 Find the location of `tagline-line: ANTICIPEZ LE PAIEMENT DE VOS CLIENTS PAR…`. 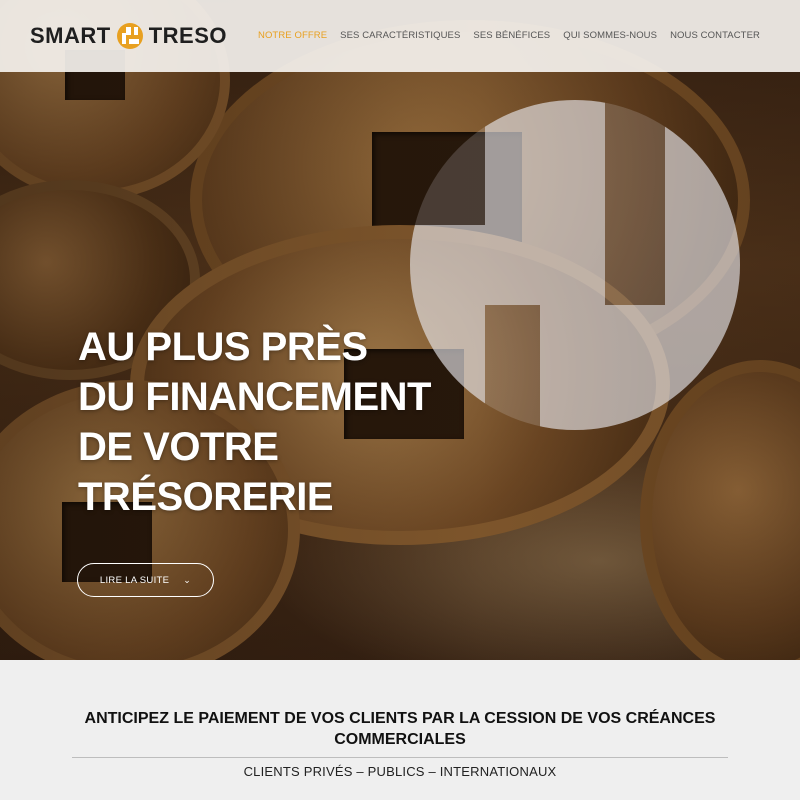

tagline-line: ANTICIPEZ LE PAIEMENT DE VOS CLIENTS PAR… is located at coordinates (400, 718).